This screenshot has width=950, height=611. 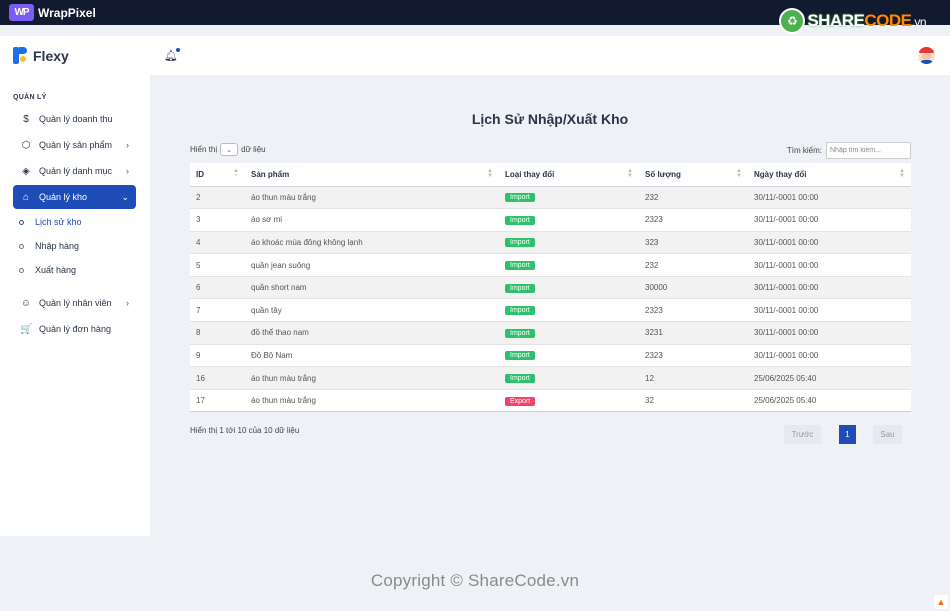 What do you see at coordinates (802, 434) in the screenshot?
I see `pagination-previous-button: Trước` at bounding box center [802, 434].